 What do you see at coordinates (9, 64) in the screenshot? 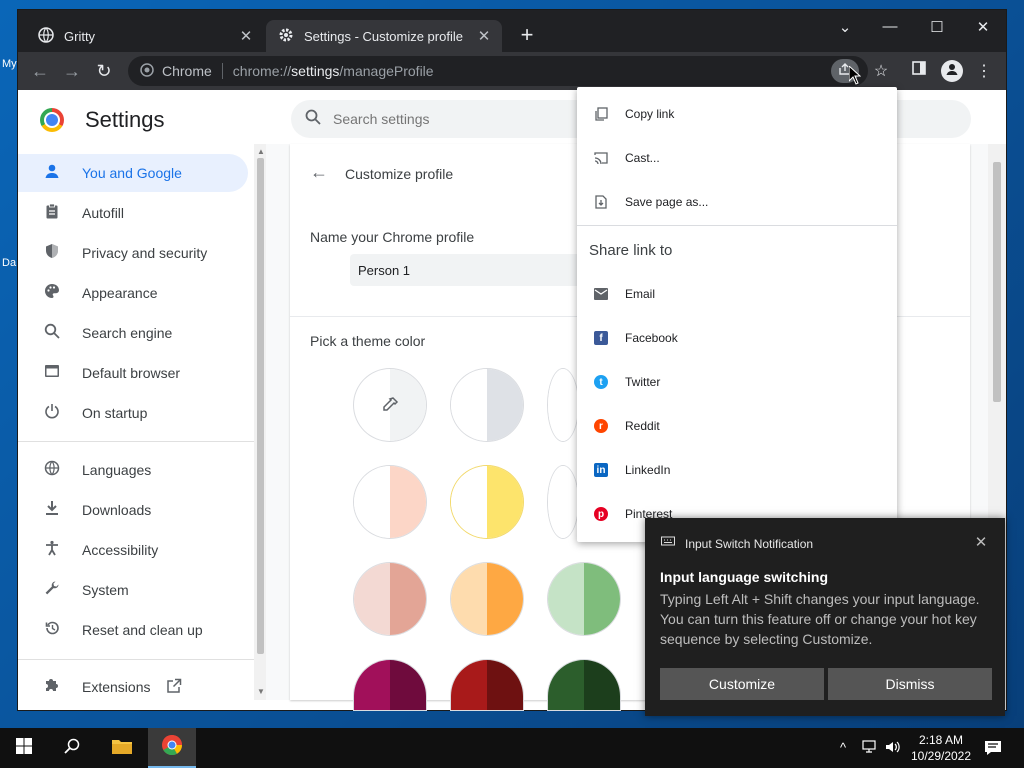
I see `desktop-icon-label: My` at bounding box center [9, 64].